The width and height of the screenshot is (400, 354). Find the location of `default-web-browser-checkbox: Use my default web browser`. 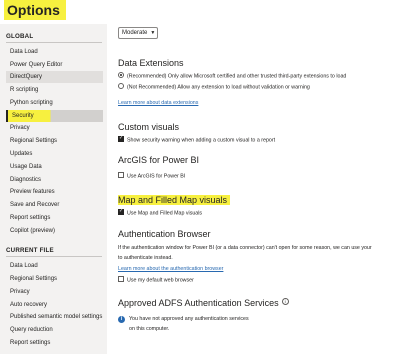

default-web-browser-checkbox: Use my default web browser is located at coordinates (156, 280).